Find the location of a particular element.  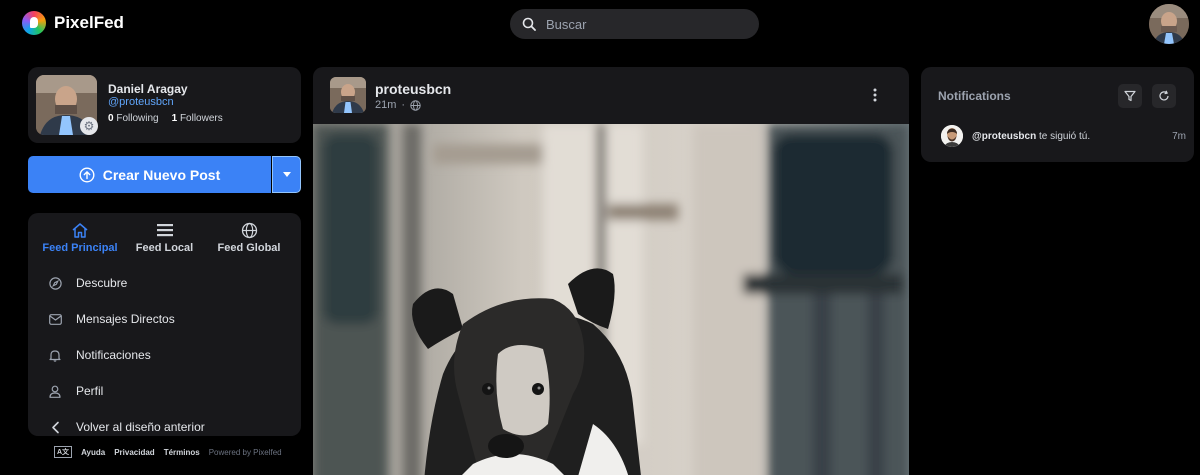

profile-stats: 0 Following 1 Followers is located at coordinates (165, 118).